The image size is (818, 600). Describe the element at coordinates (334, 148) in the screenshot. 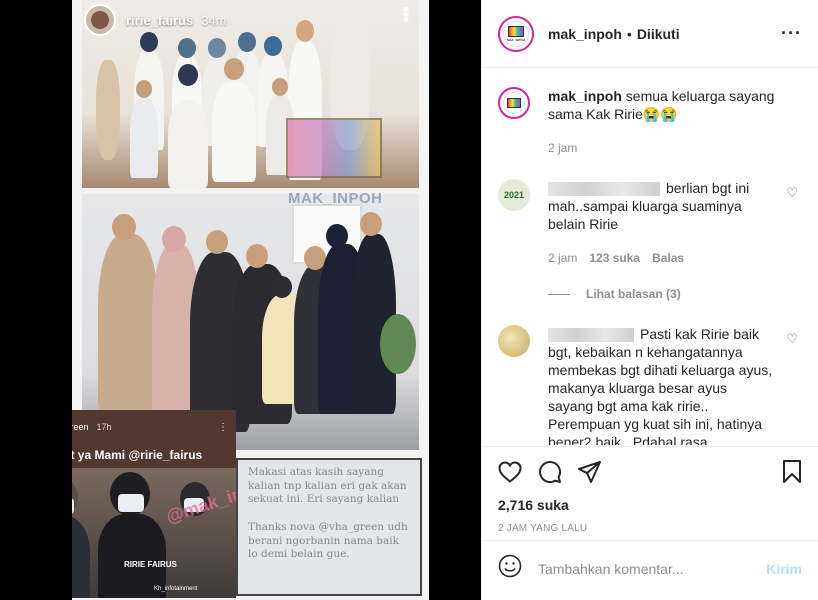

I see `watermark-logo` at that location.